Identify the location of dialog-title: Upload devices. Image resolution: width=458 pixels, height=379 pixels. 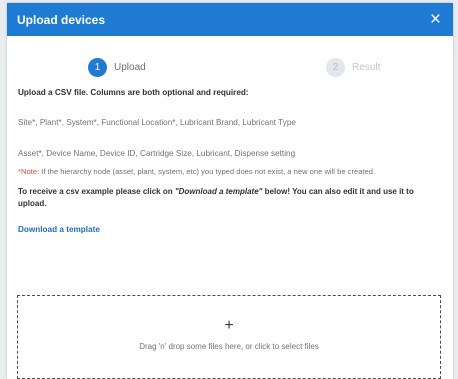
(61, 19).